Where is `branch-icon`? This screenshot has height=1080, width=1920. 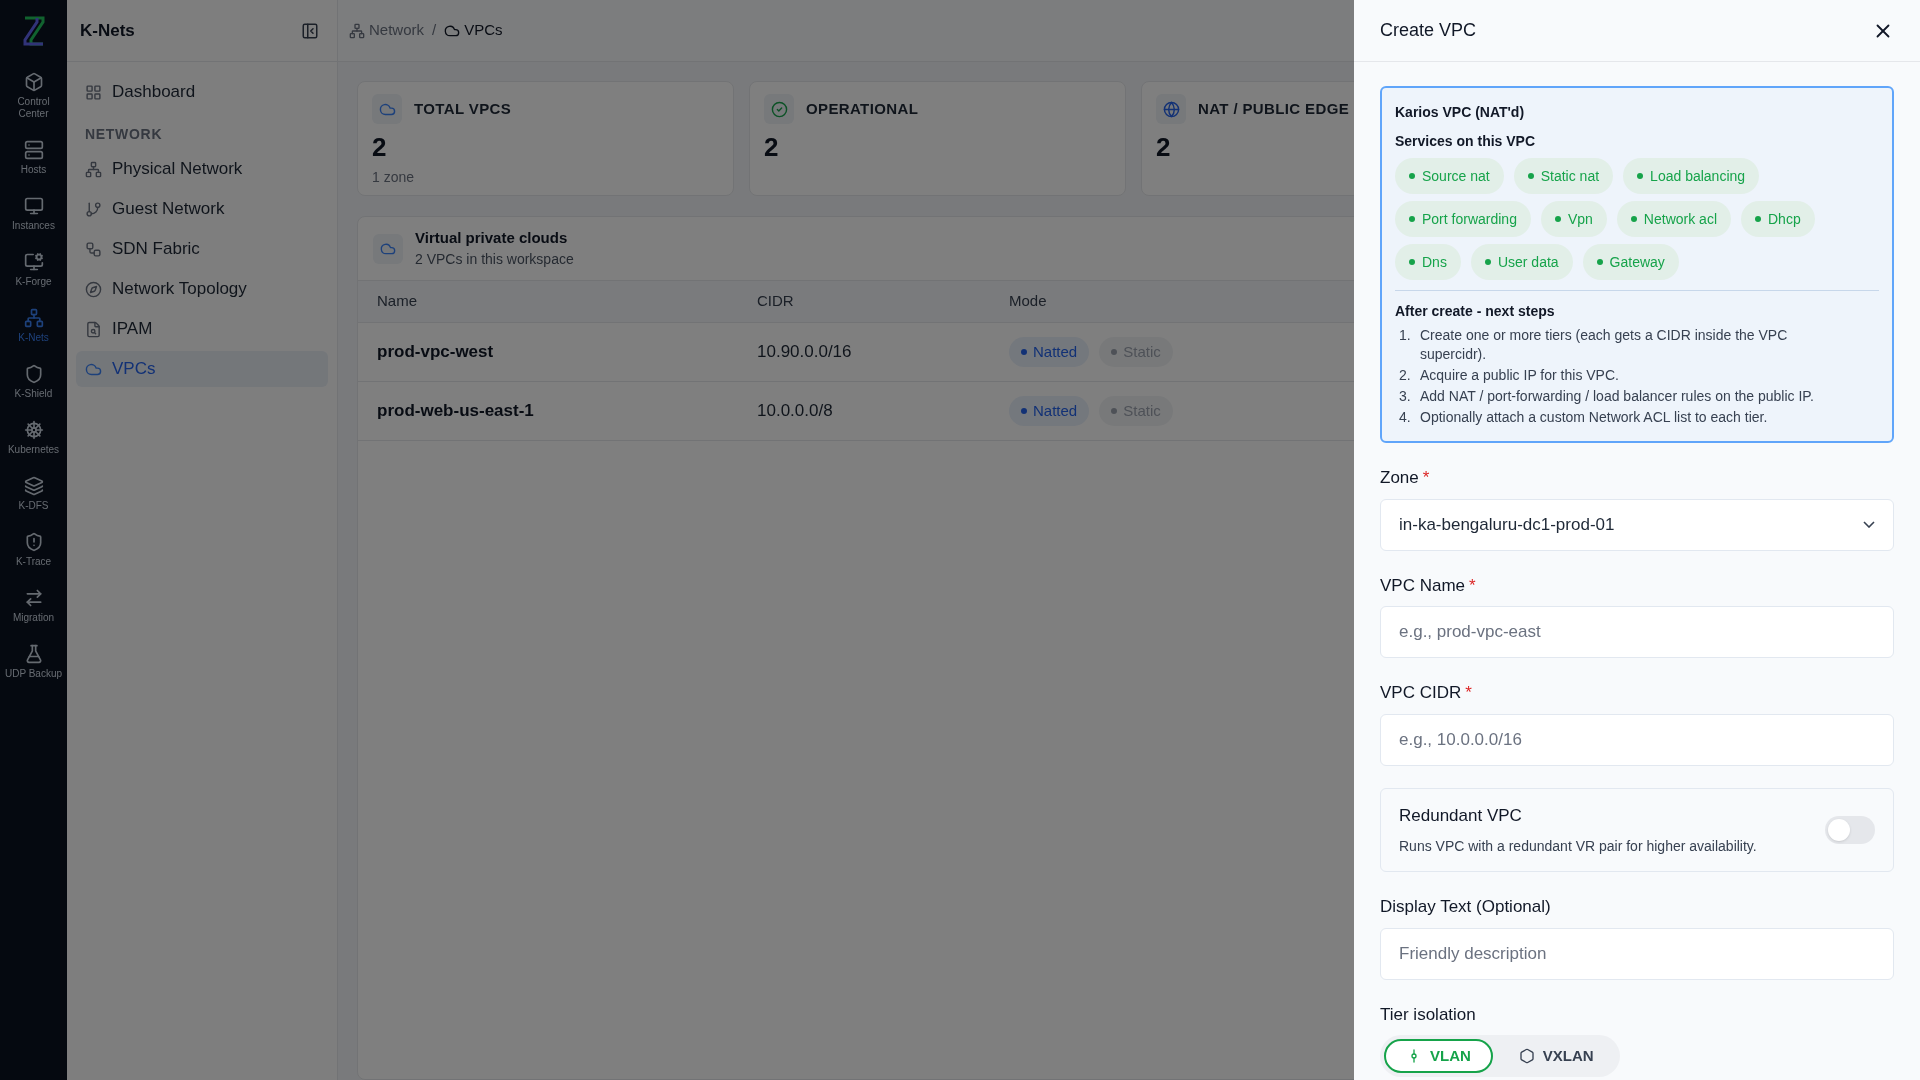
branch-icon is located at coordinates (93, 209).